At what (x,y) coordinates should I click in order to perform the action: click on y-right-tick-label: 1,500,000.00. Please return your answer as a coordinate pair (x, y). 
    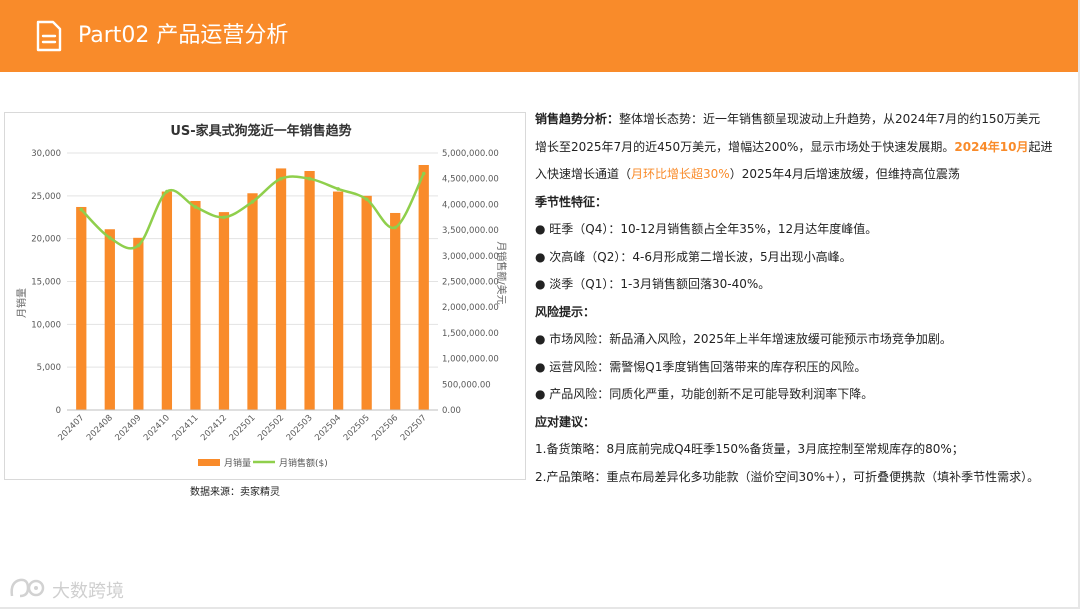
    Looking at the image, I should click on (470, 334).